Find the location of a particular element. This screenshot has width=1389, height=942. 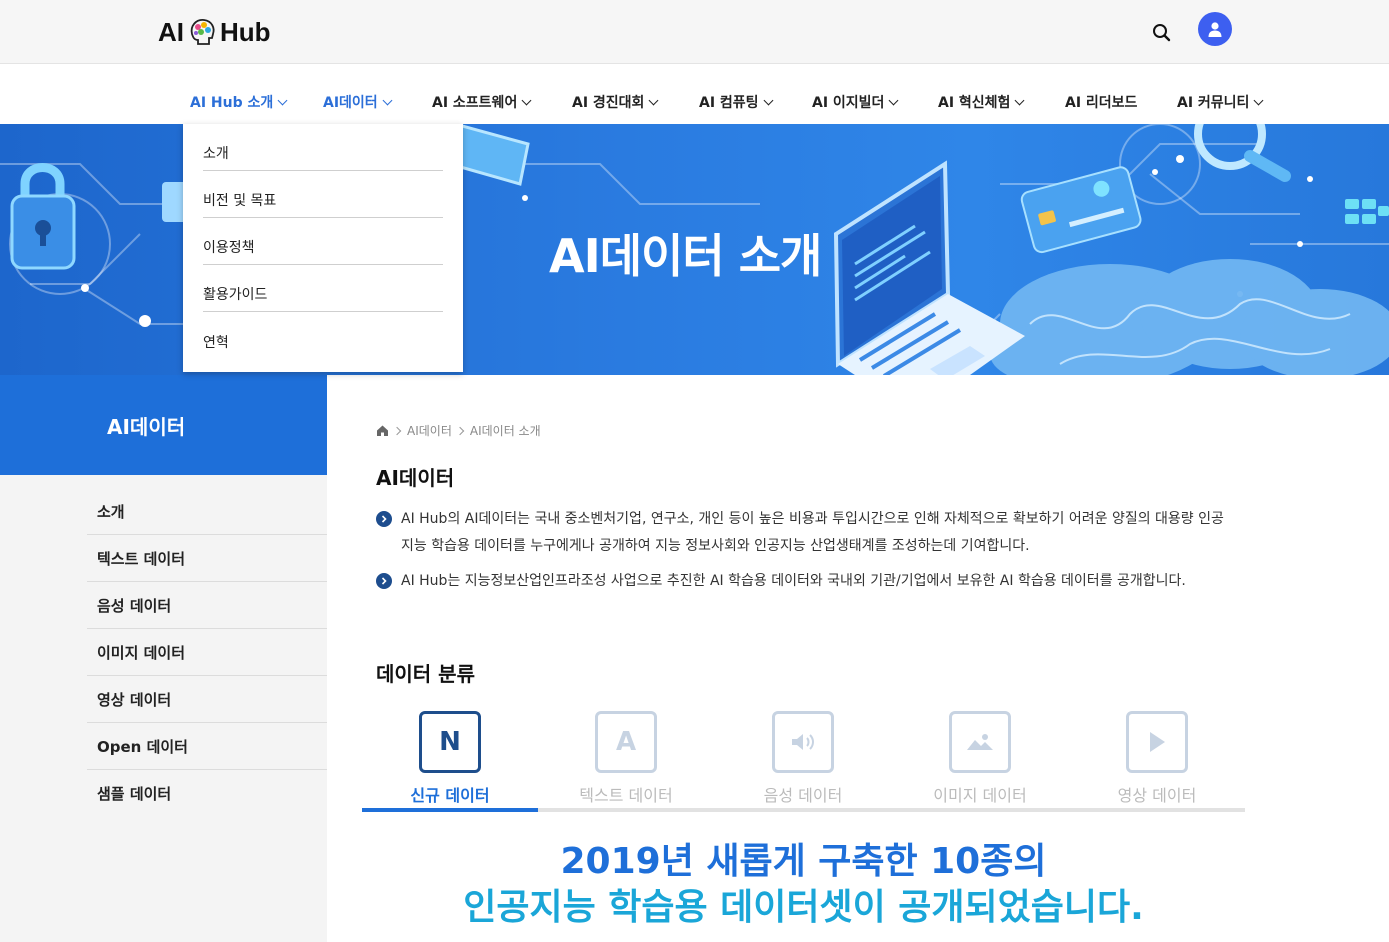

nav-item-ai-contest: AI 경진대회 is located at coordinates (615, 102).